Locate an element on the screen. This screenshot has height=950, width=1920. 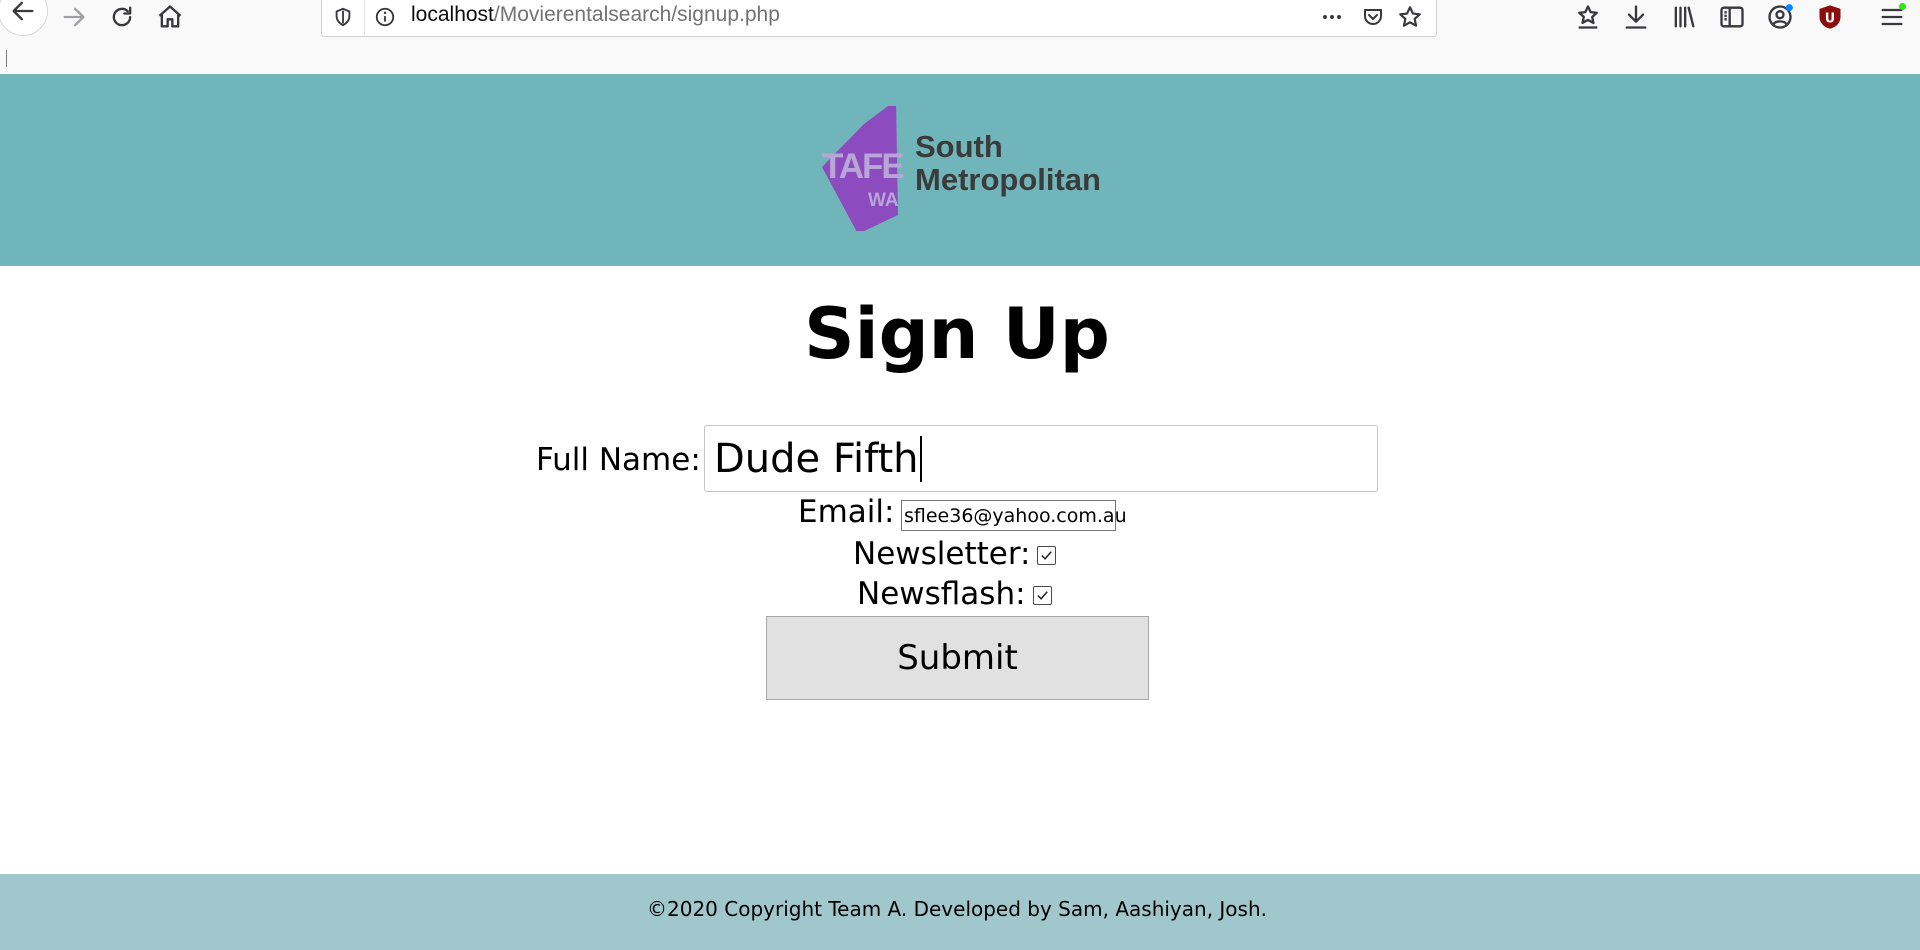
email-input: sflee36@yahoo.com.au is located at coordinates (1014, 515).